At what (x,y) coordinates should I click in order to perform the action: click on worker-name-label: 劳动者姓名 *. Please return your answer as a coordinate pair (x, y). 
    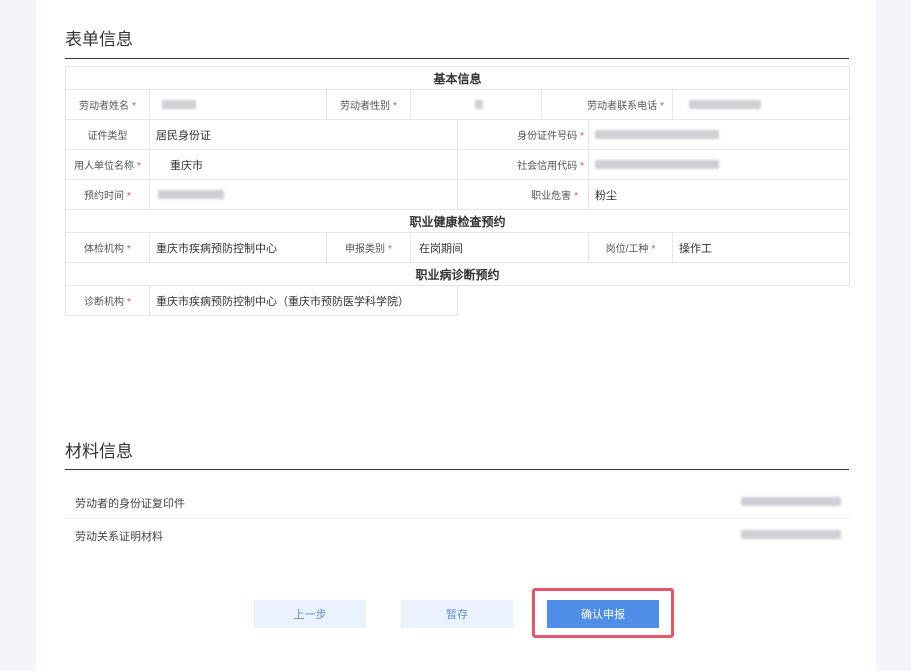
    Looking at the image, I should click on (107, 104).